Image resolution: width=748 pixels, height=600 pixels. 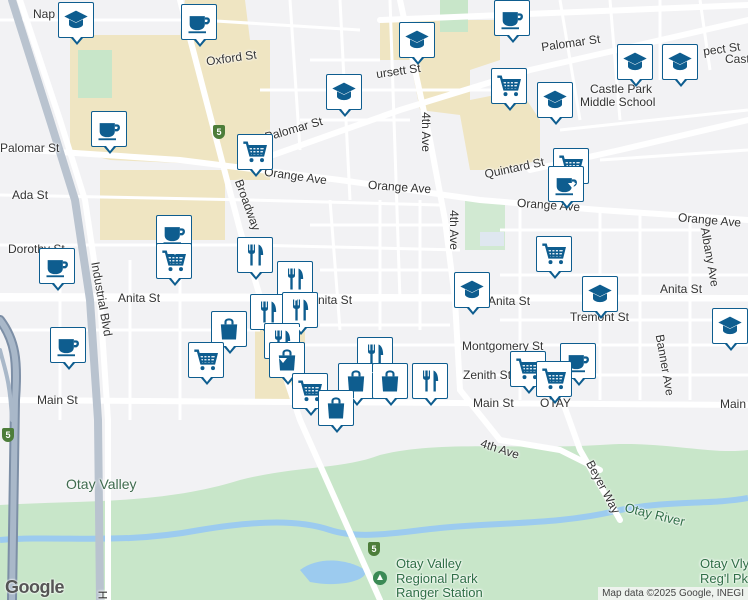 I want to click on street-label-zenith: Zenith St, so click(x=487, y=375).